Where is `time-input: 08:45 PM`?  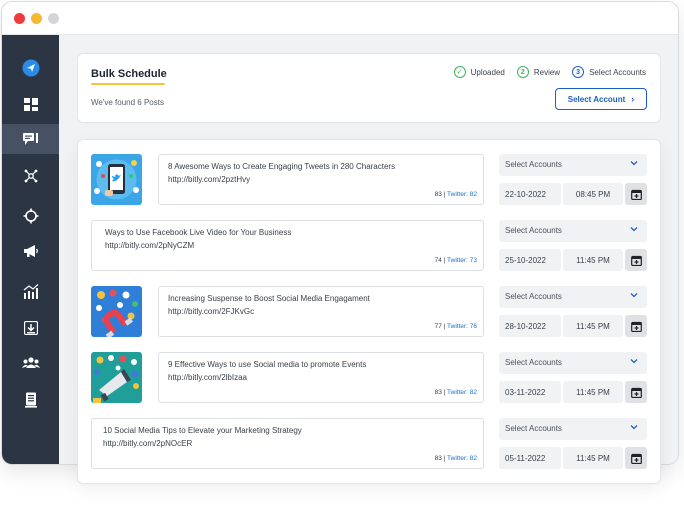 time-input: 08:45 PM is located at coordinates (593, 194).